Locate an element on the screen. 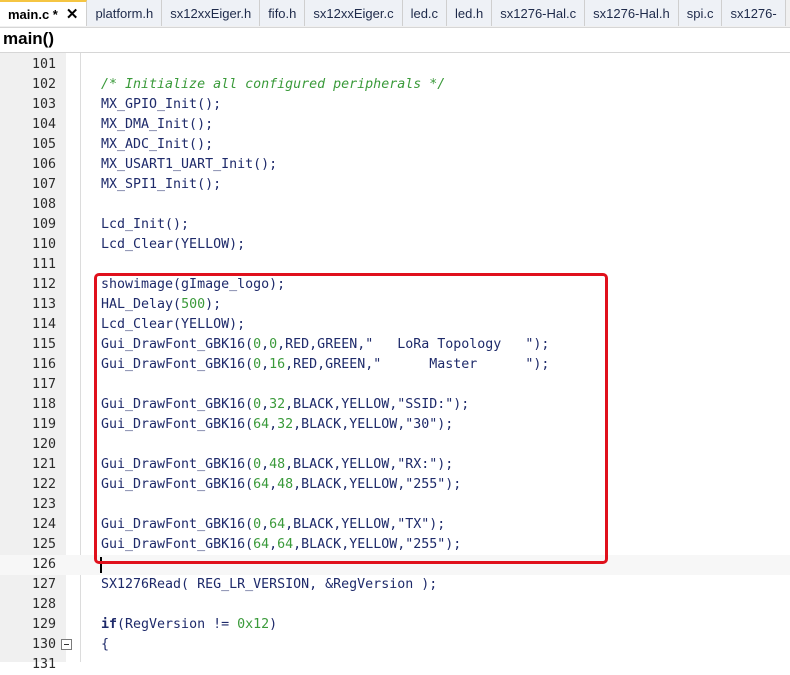 The width and height of the screenshot is (790, 675). tab-label: sx12xxEiger.c is located at coordinates (353, 13).